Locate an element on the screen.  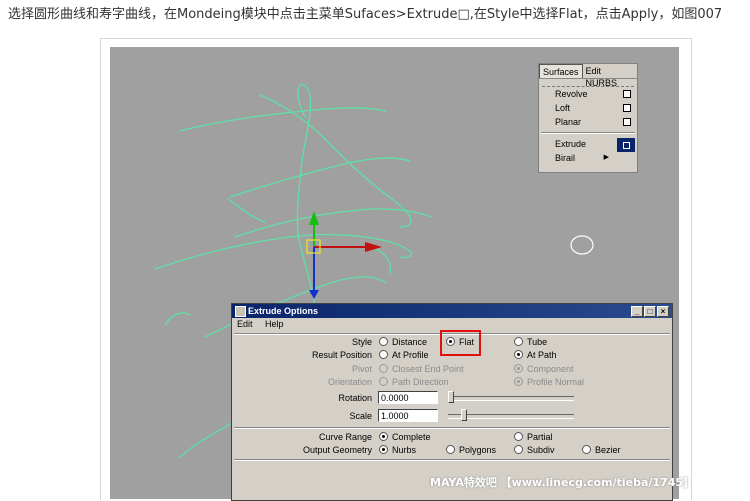
menu-item-label: Loft is located at coordinates (563, 108).